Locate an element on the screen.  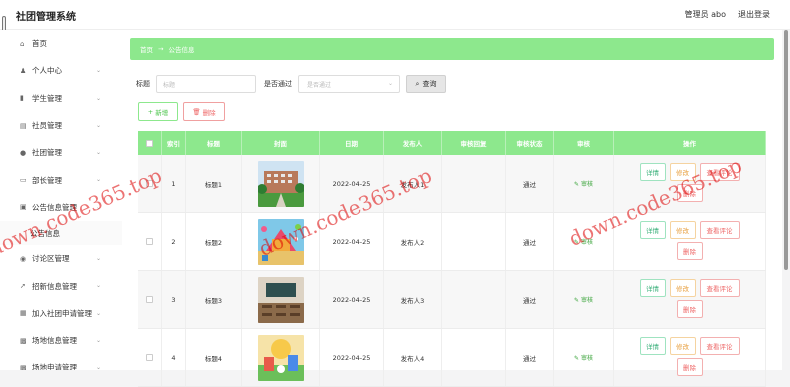
members-icon: ▤ is located at coordinates (23, 125).